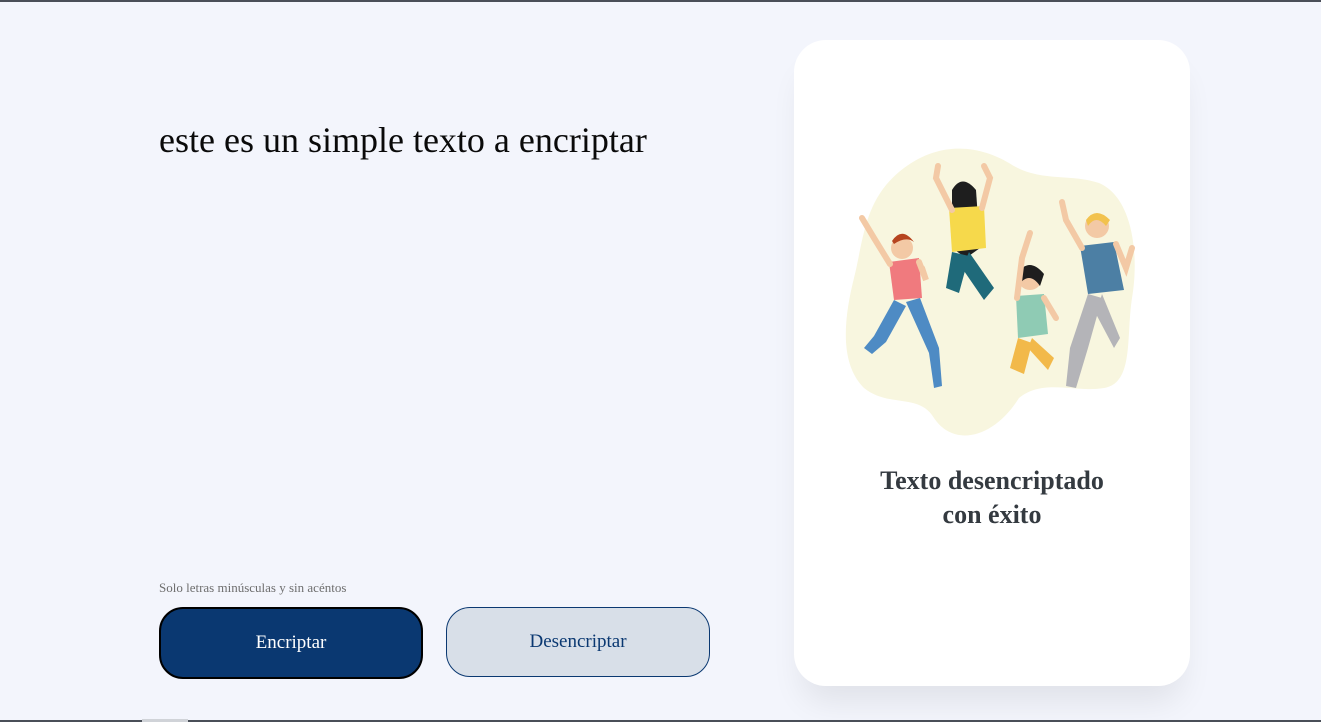  I want to click on jumping-people-illustration, so click(990, 292).